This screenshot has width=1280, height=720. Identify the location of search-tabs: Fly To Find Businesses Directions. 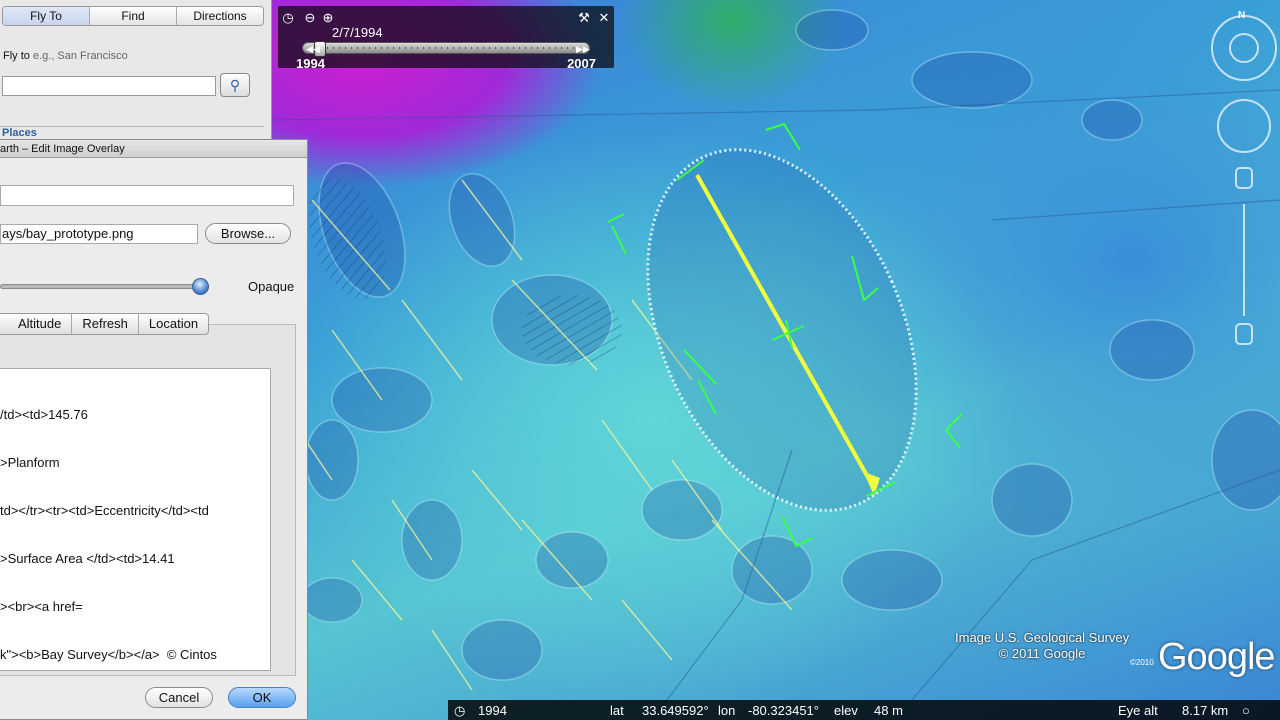
(133, 16).